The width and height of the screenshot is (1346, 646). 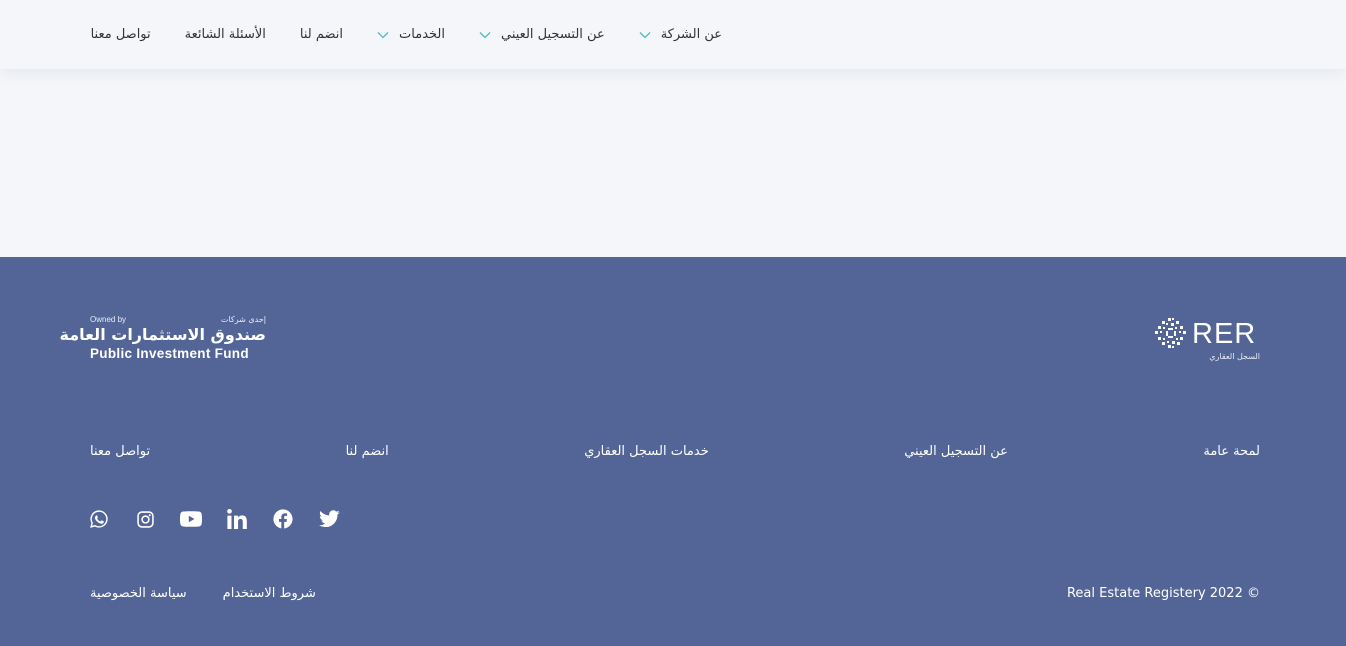 I want to click on nav-item-faq: الأسئلة الشائعة, so click(x=225, y=34).